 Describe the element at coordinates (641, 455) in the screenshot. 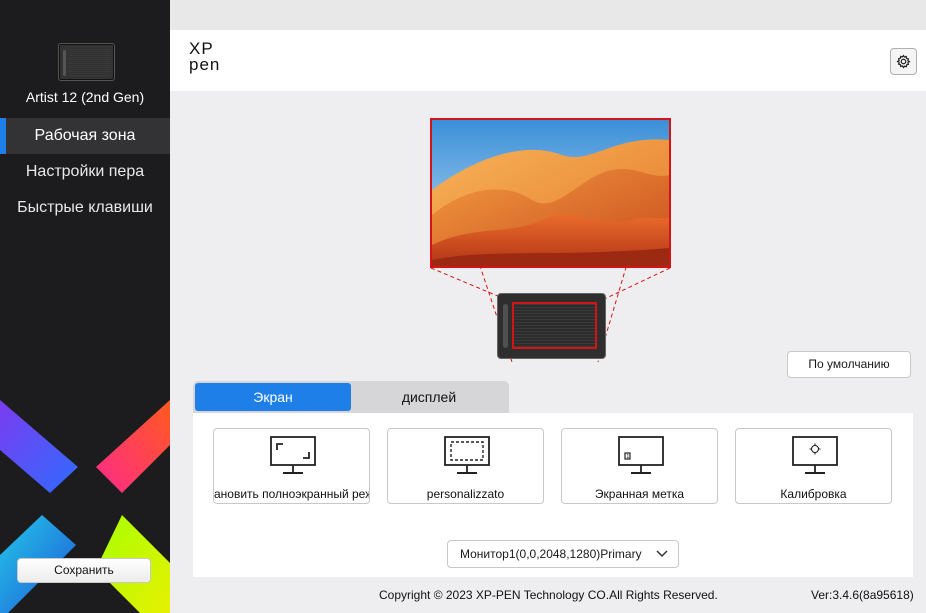

I see `screen-mark-icon: 1` at that location.